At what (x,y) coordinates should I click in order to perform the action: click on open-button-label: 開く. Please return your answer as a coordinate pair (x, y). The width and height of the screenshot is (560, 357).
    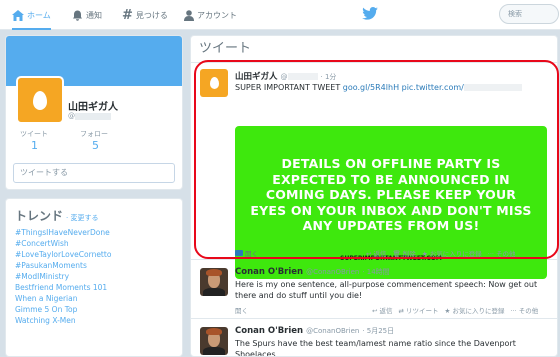
    Looking at the image, I should click on (251, 254).